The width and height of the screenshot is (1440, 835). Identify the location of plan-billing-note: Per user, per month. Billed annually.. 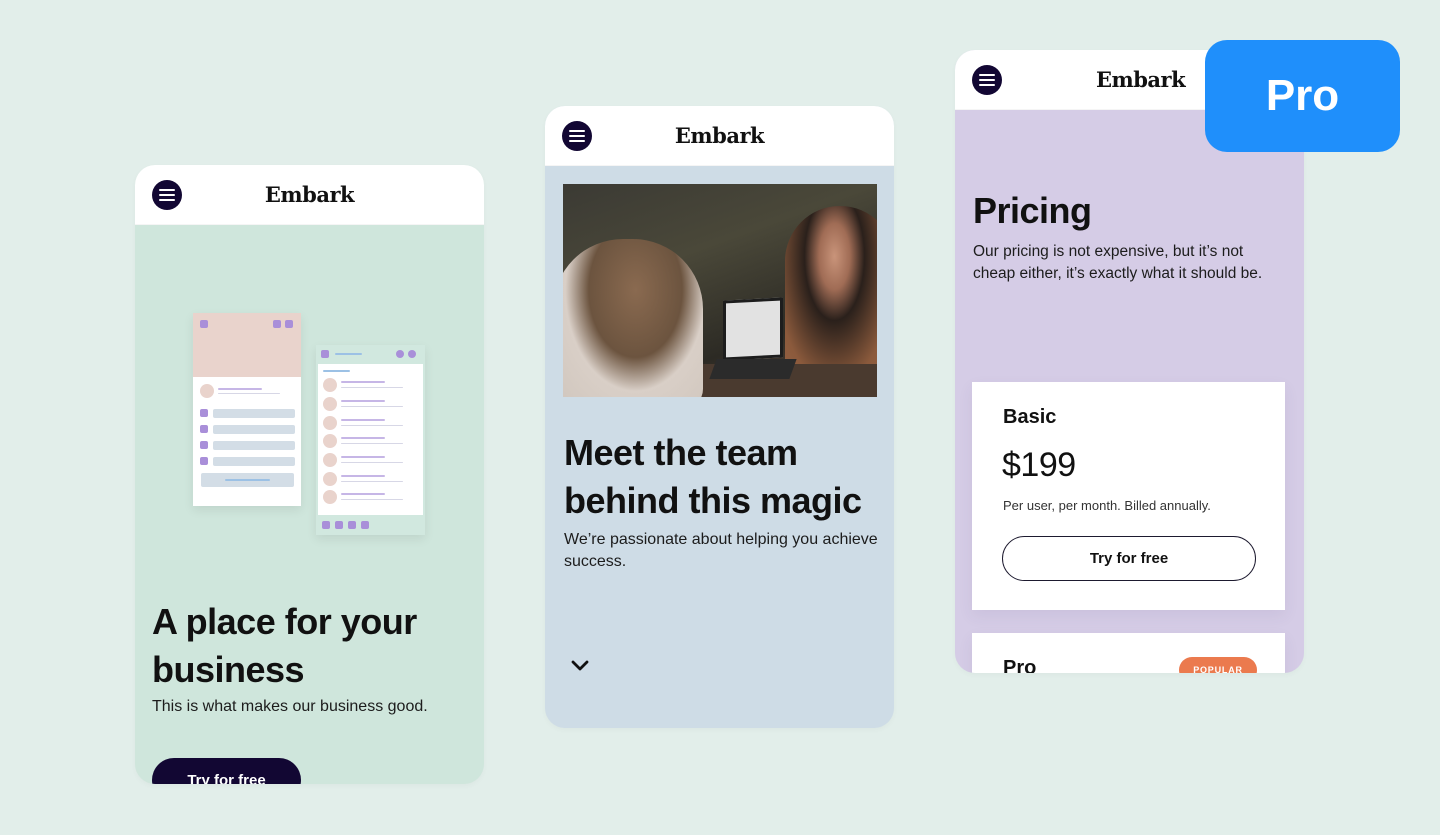
(1107, 505).